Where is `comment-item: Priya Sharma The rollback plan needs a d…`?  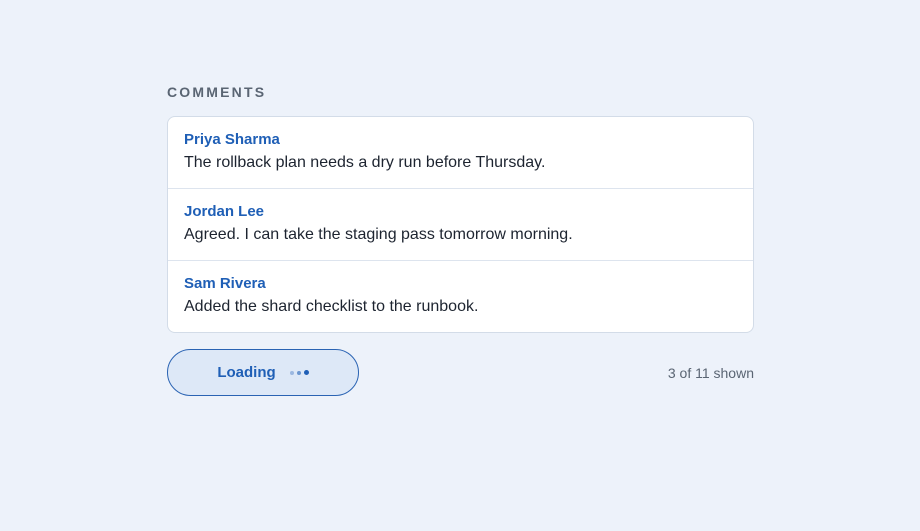 comment-item: Priya Sharma The rollback plan needs a d… is located at coordinates (460, 152).